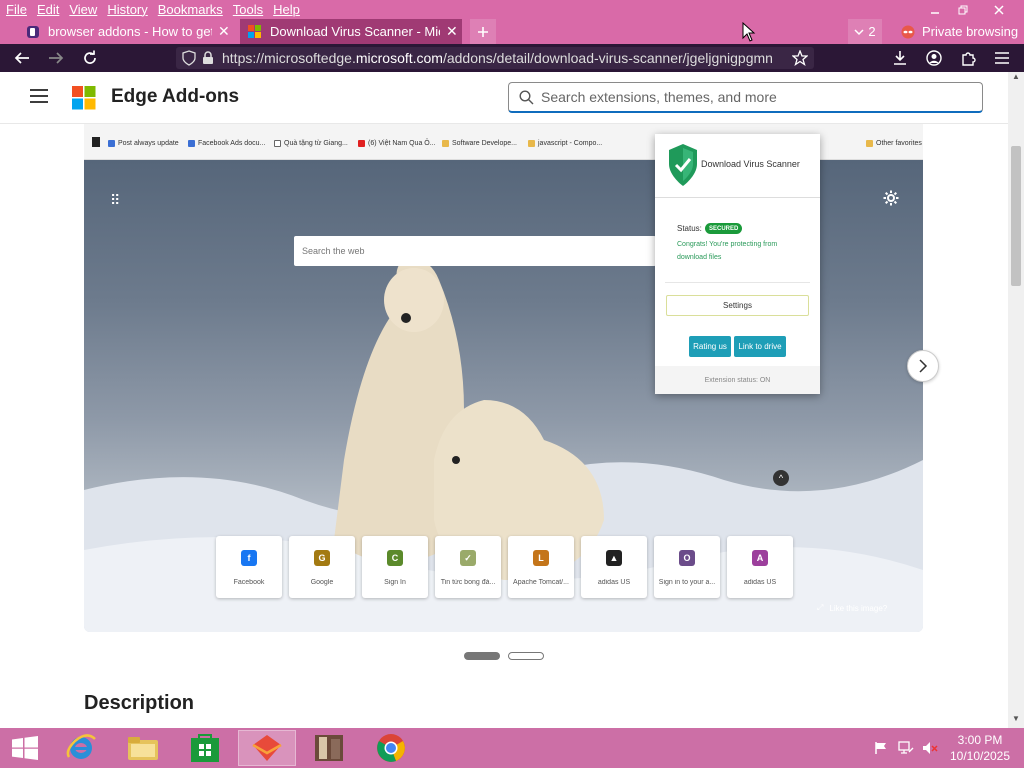 The height and width of the screenshot is (768, 1024). Describe the element at coordinates (1016, 718) in the screenshot. I see `scroll-down-icon: ▼` at that location.